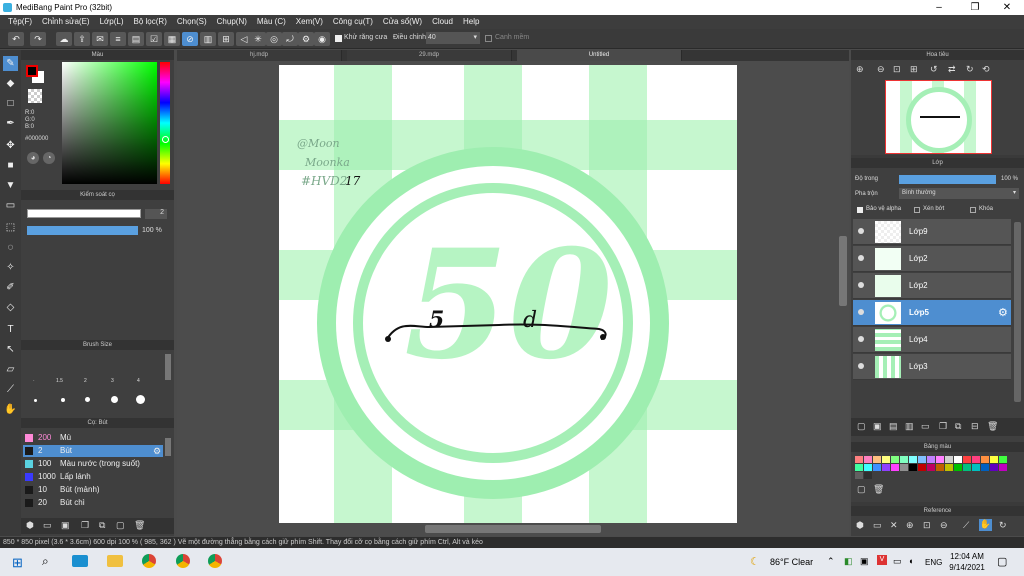  Describe the element at coordinates (102, 525) in the screenshot. I see `duplicate-icon: ⧉` at that location.